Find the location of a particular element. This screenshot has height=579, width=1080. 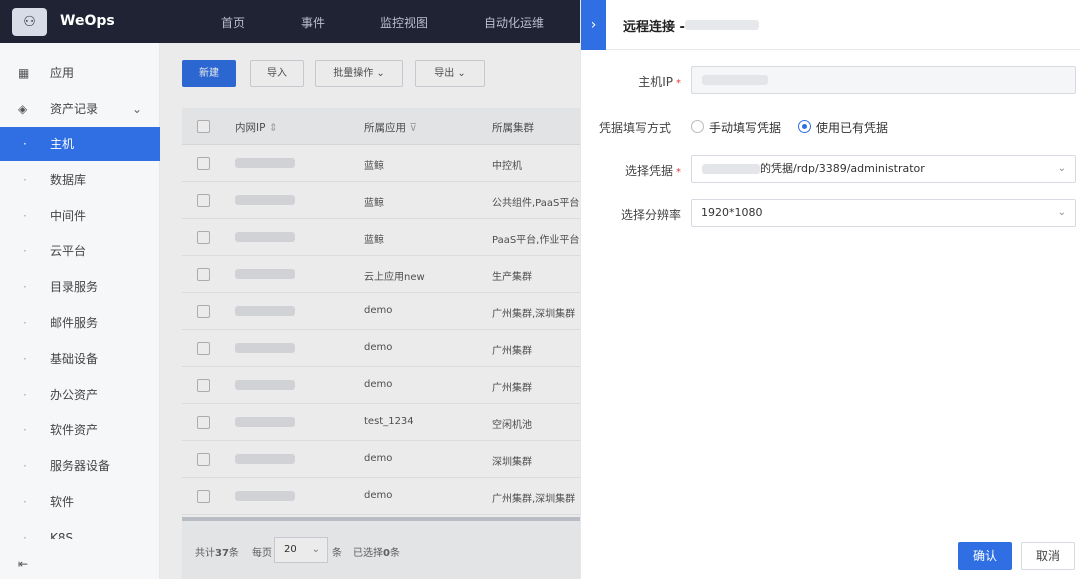

sidebar-group-assets: ◈ 资产记录 ⌄ is located at coordinates (80, 109).